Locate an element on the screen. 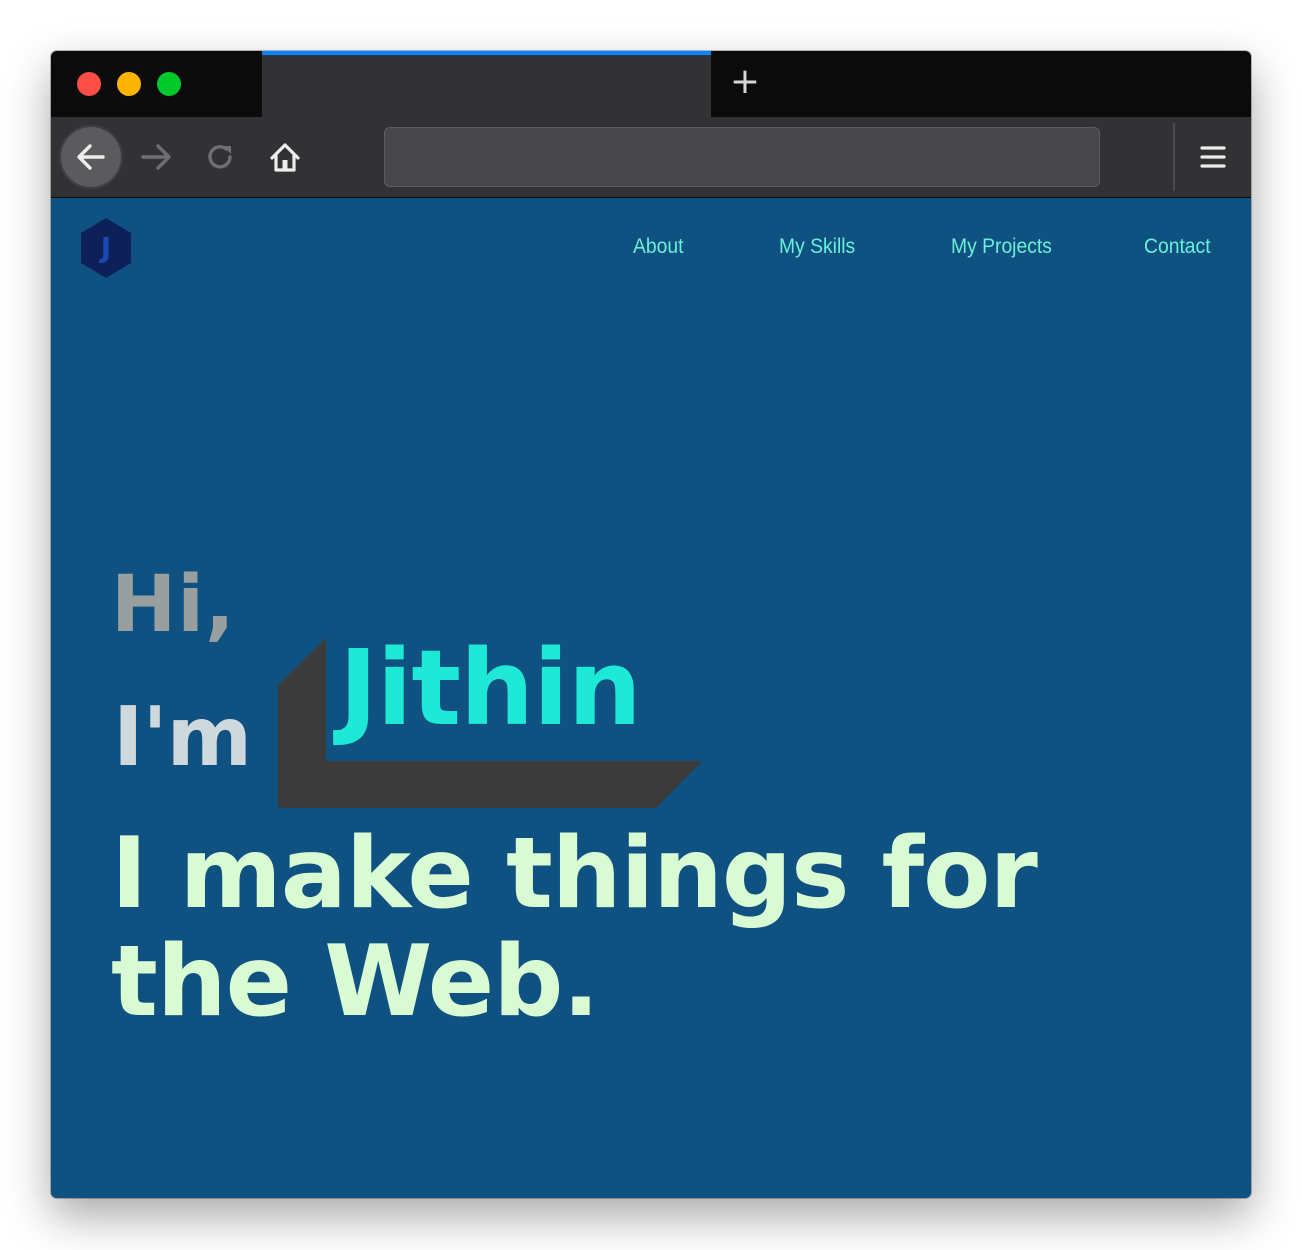 This screenshot has width=1302, height=1250. hero-tagline: I make things for the Web. is located at coordinates (661, 928).